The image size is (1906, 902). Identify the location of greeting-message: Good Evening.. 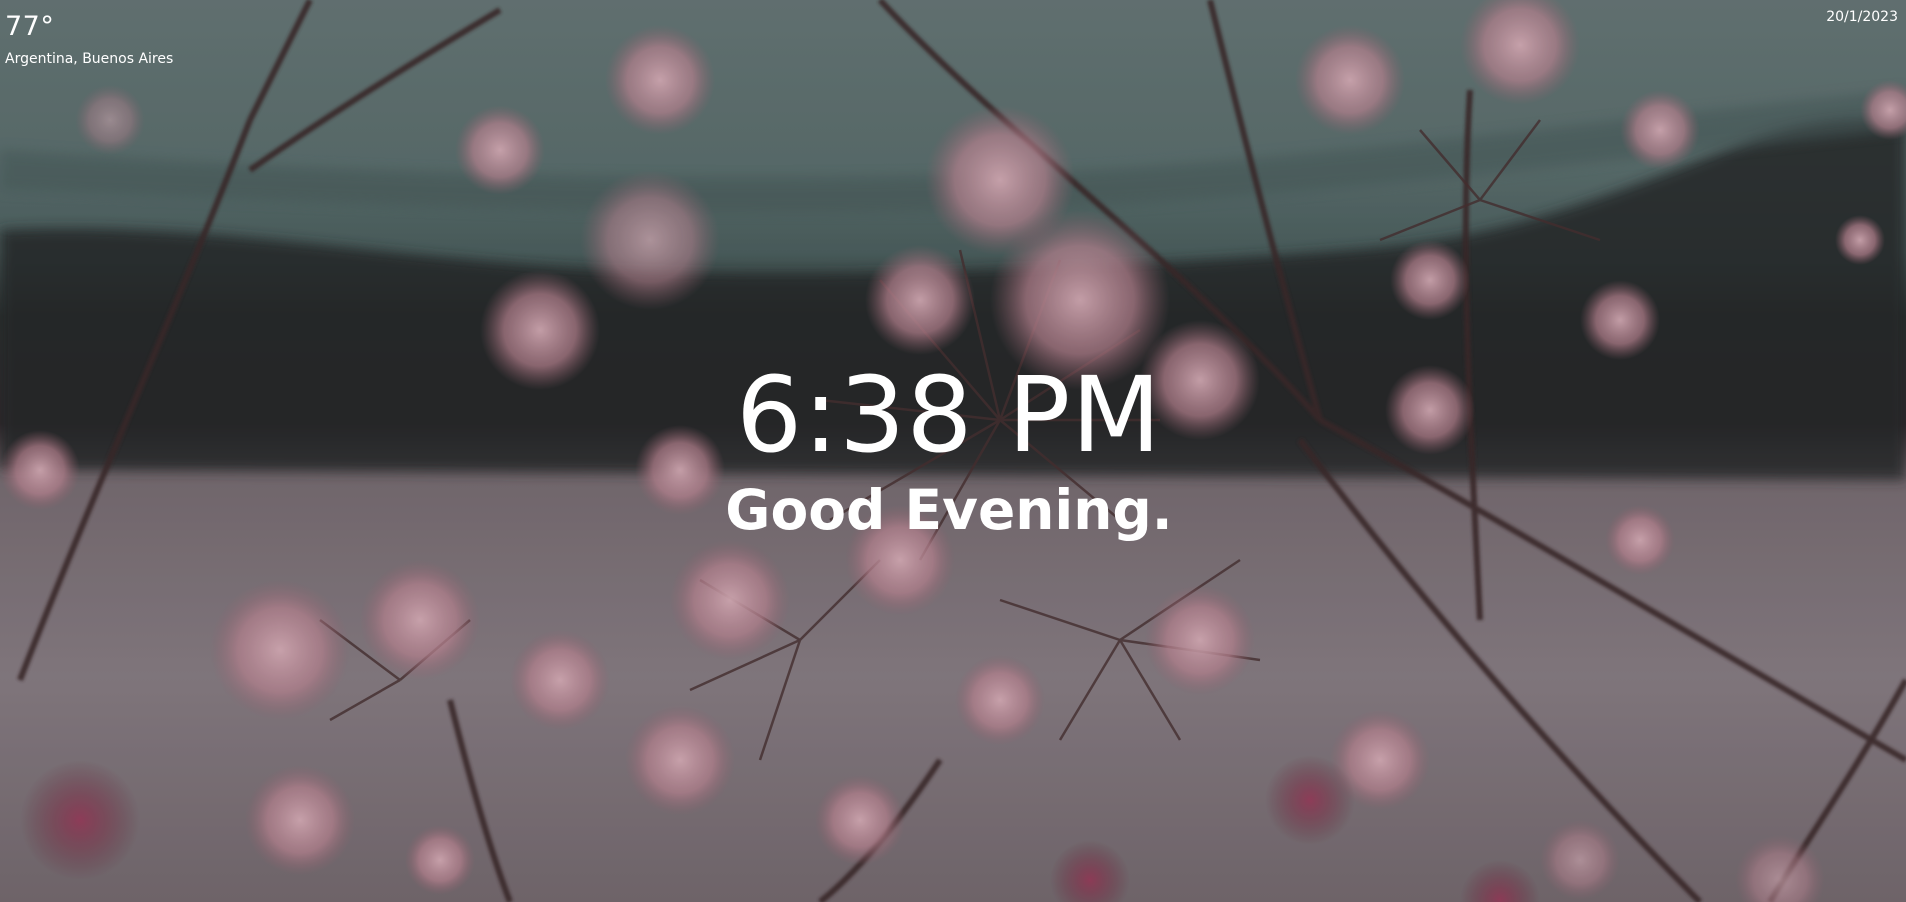
(949, 510).